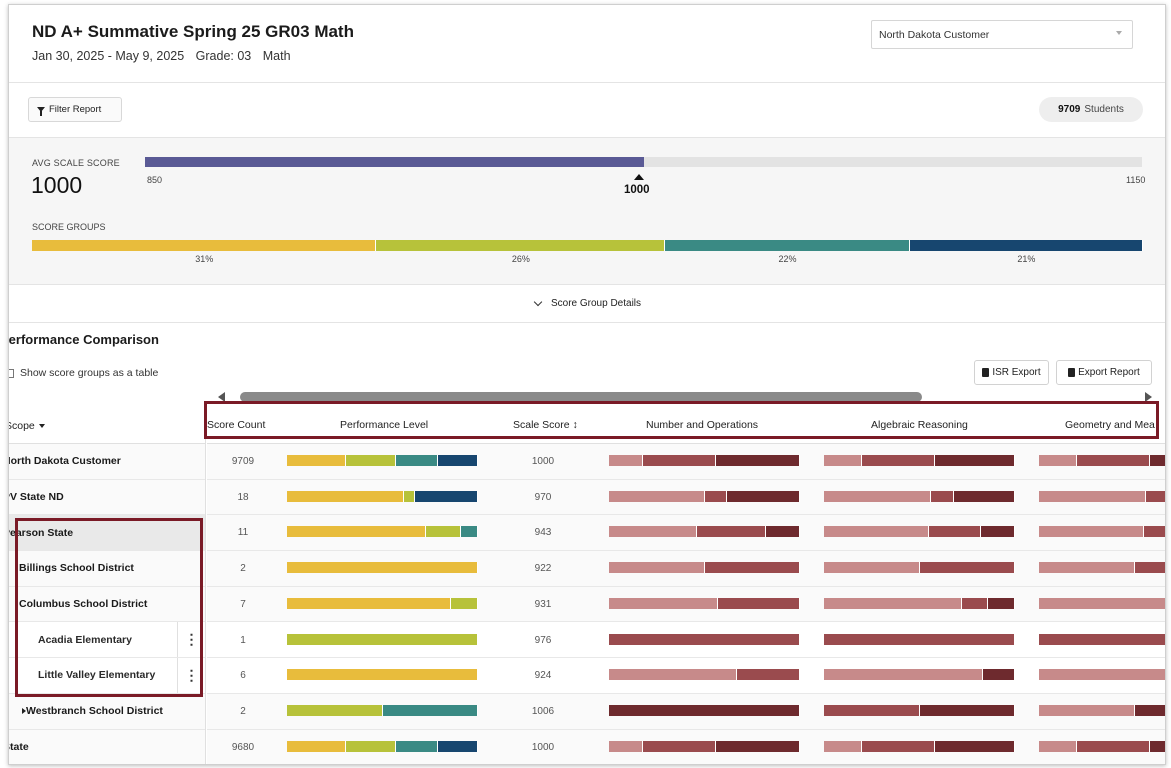 The height and width of the screenshot is (768, 1171). What do you see at coordinates (107, 711) in the screenshot?
I see `scope-row: Westbranch School District` at bounding box center [107, 711].